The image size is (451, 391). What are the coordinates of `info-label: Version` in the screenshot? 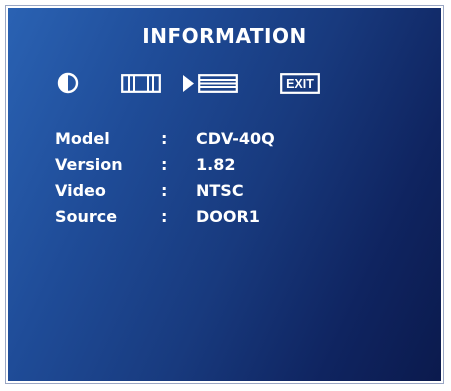 It's located at (89, 164).